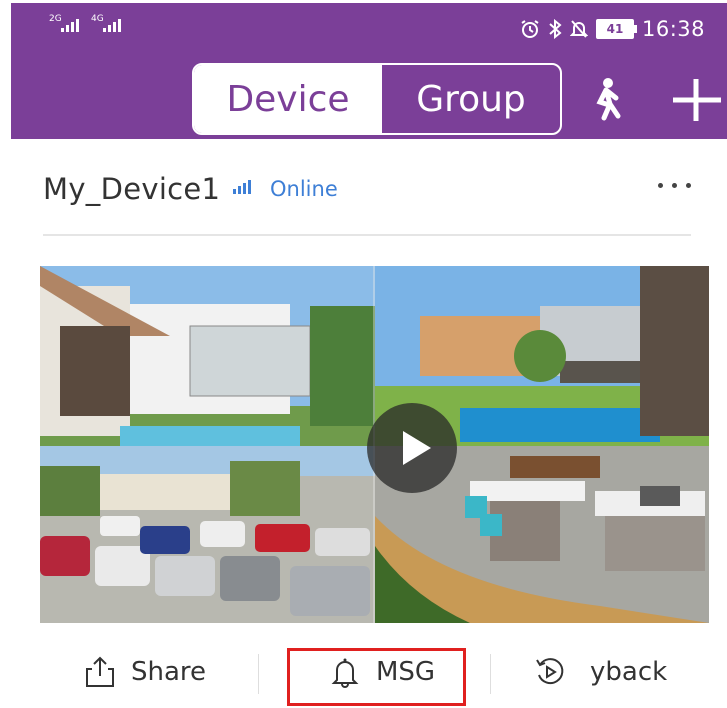 This screenshot has height=708, width=727. Describe the element at coordinates (132, 189) in the screenshot. I see `device-name: My_Device1` at that location.